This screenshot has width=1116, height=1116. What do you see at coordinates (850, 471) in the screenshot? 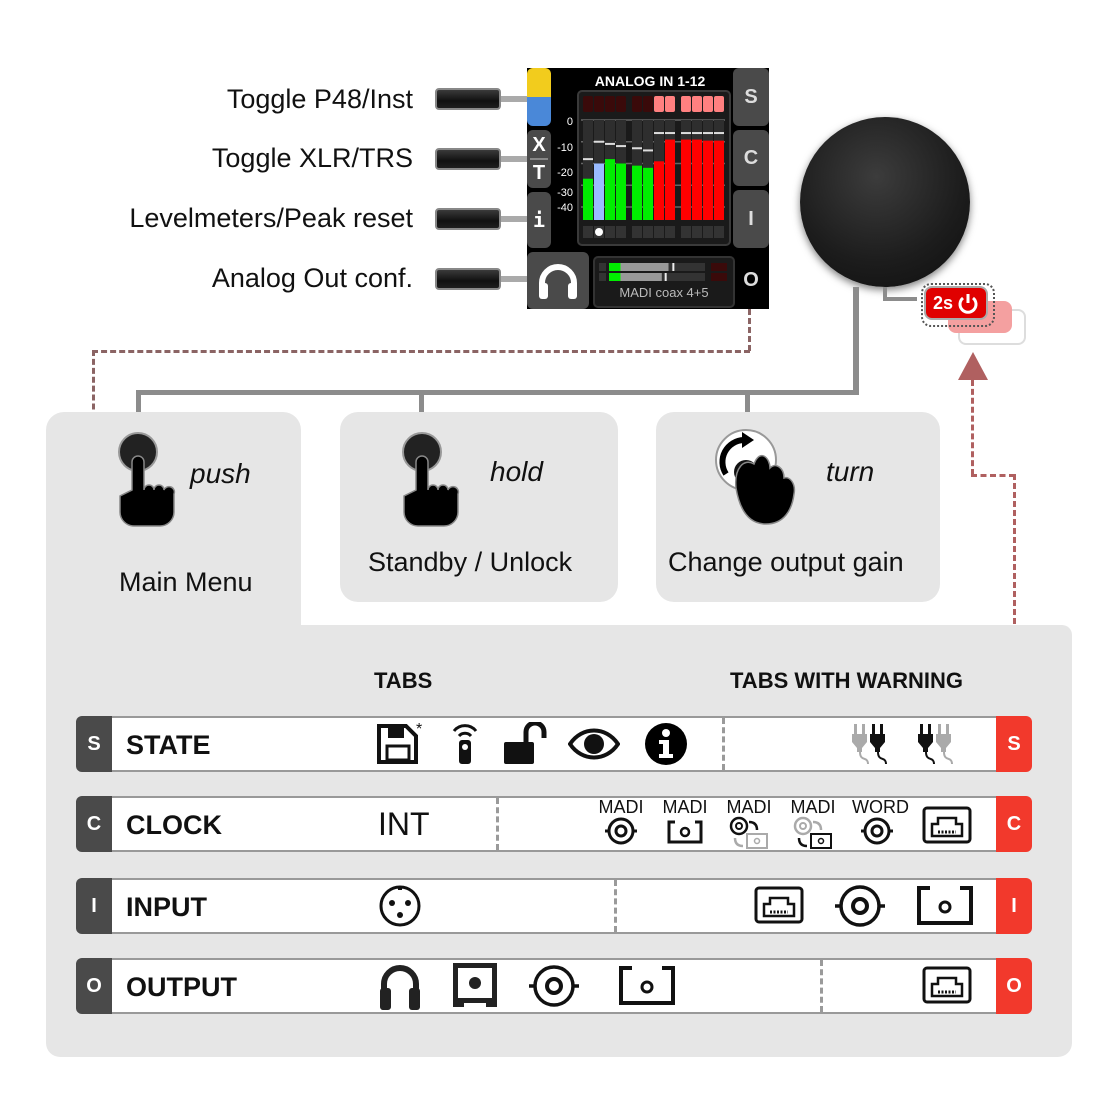
I see `verb-turn: turn` at bounding box center [850, 471].